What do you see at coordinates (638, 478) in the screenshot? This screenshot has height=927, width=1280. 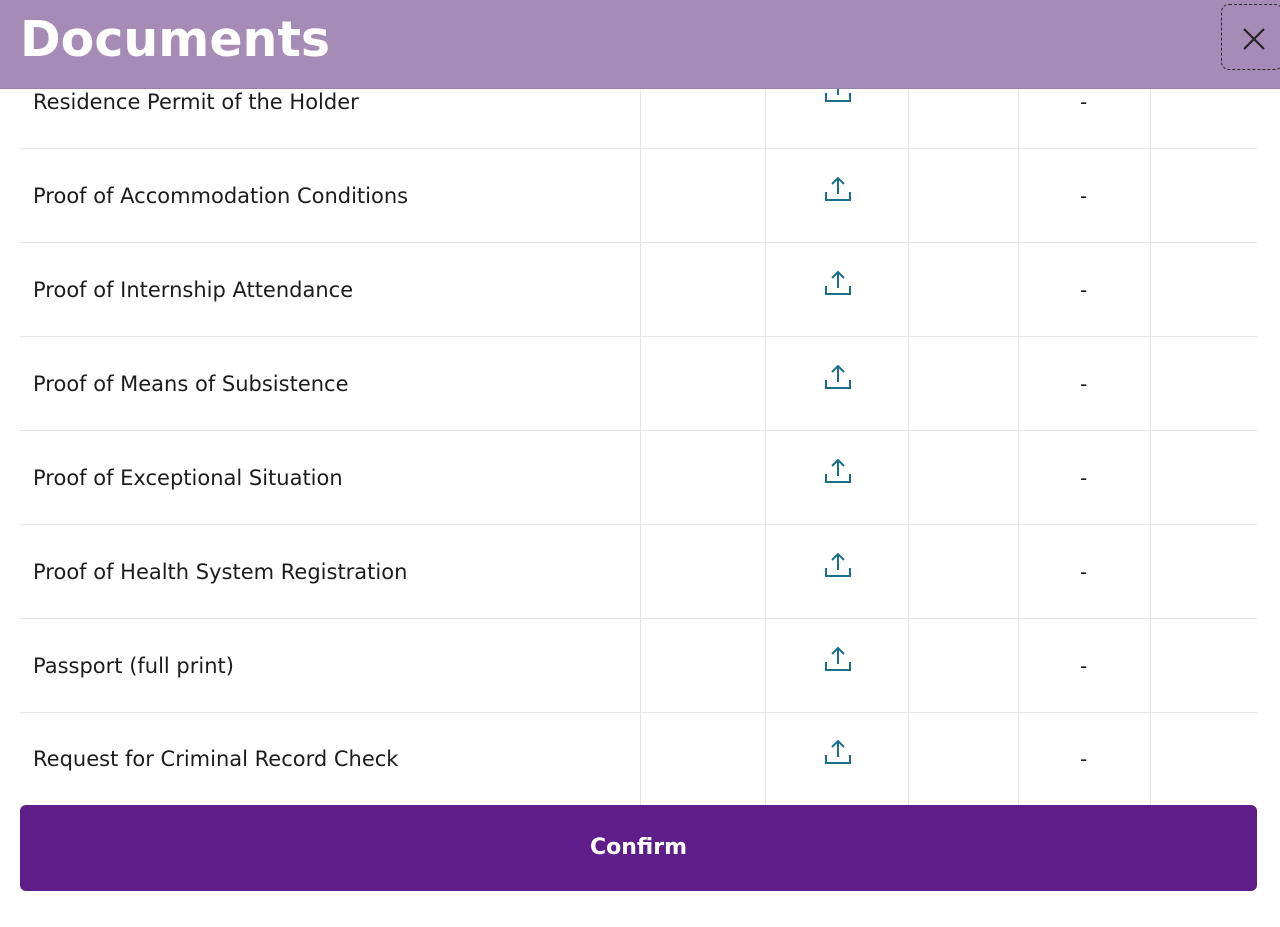 I see `table-row: Proof of Exceptional Situation -` at bounding box center [638, 478].